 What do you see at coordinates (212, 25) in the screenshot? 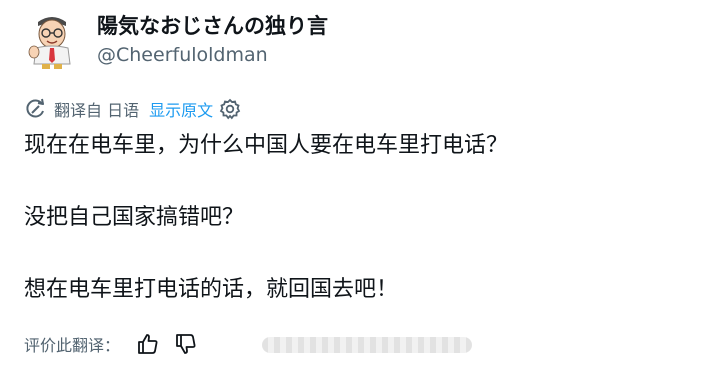
I see `display-name: 陽気なおじさんの独り言` at bounding box center [212, 25].